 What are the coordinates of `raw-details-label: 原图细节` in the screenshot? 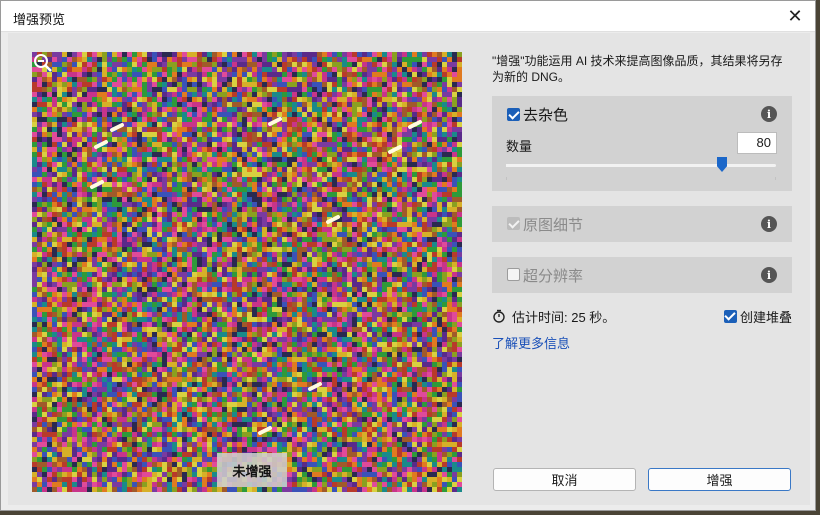 It's located at (553, 225).